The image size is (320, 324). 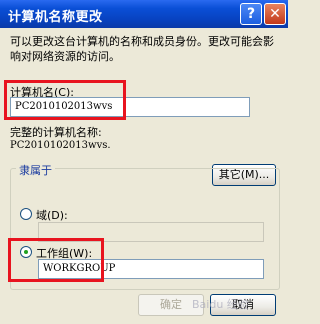 I want to click on title-bar: 计算机名称更改 ? ✕, so click(x=144, y=14).